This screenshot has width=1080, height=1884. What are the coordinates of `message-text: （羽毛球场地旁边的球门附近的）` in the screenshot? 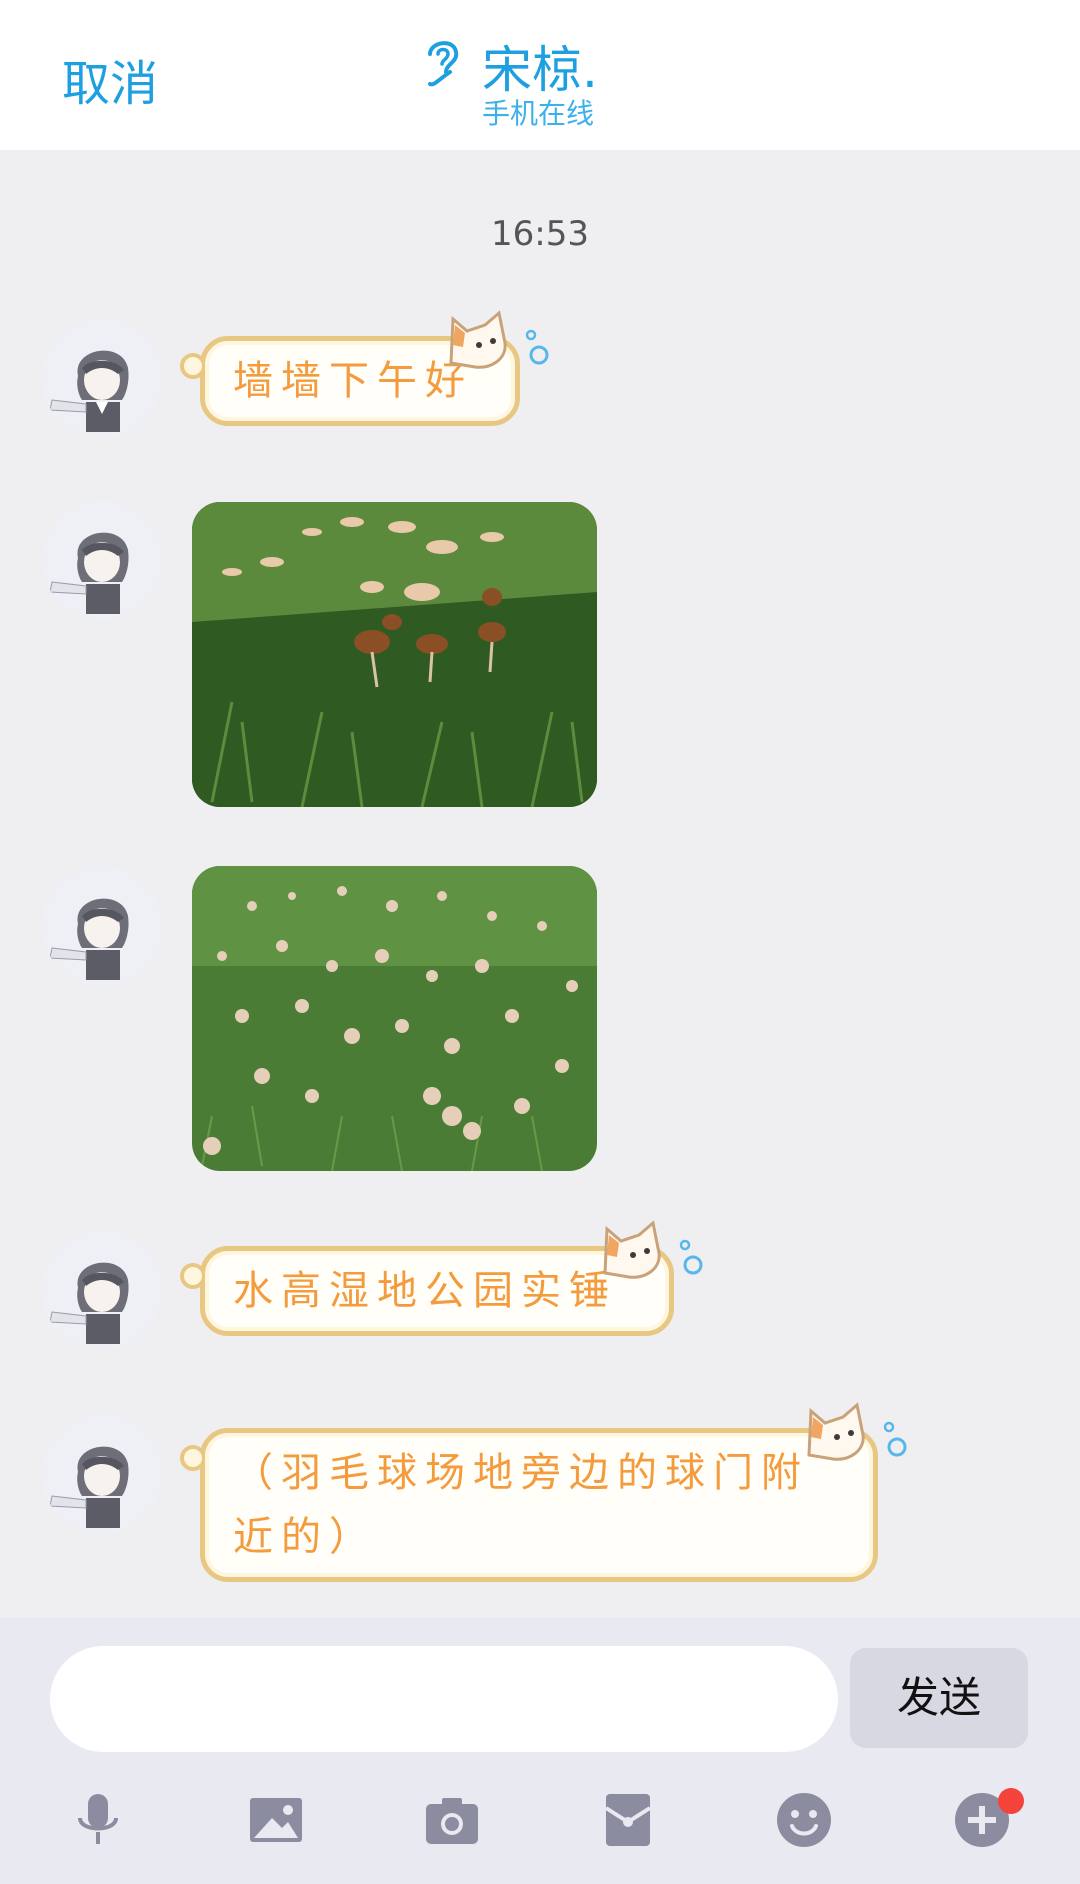 It's located at (521, 1505).